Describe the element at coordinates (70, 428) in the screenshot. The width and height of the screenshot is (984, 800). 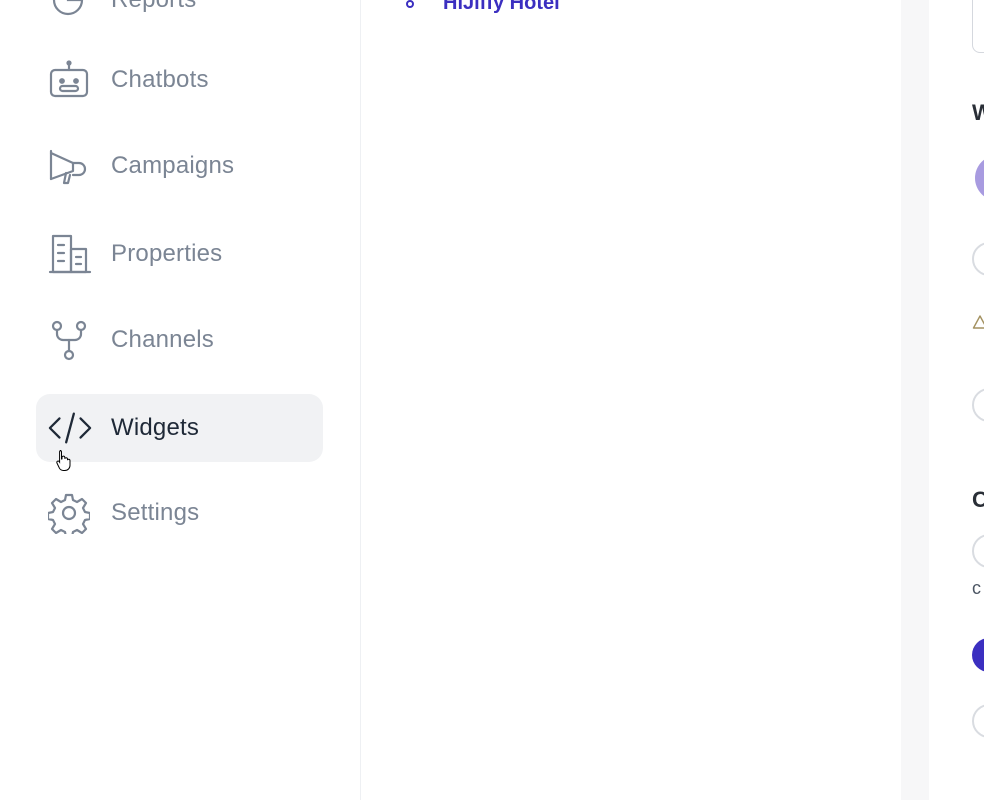
I see `code-icon` at that location.